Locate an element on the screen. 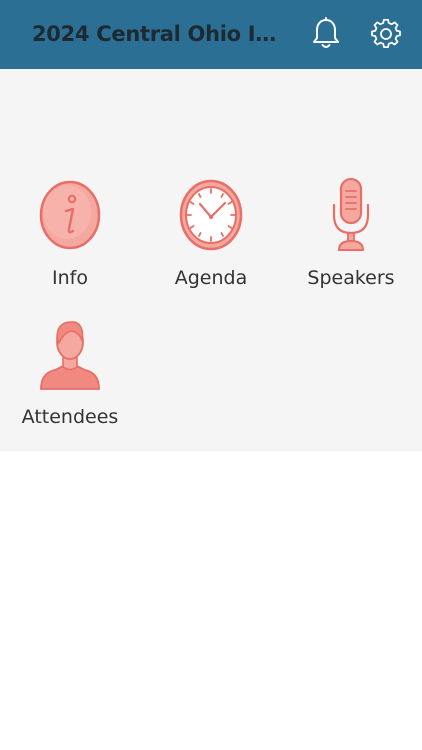 Image resolution: width=422 pixels, height=750 pixels. tile-agenda: Agenda is located at coordinates (211, 240).